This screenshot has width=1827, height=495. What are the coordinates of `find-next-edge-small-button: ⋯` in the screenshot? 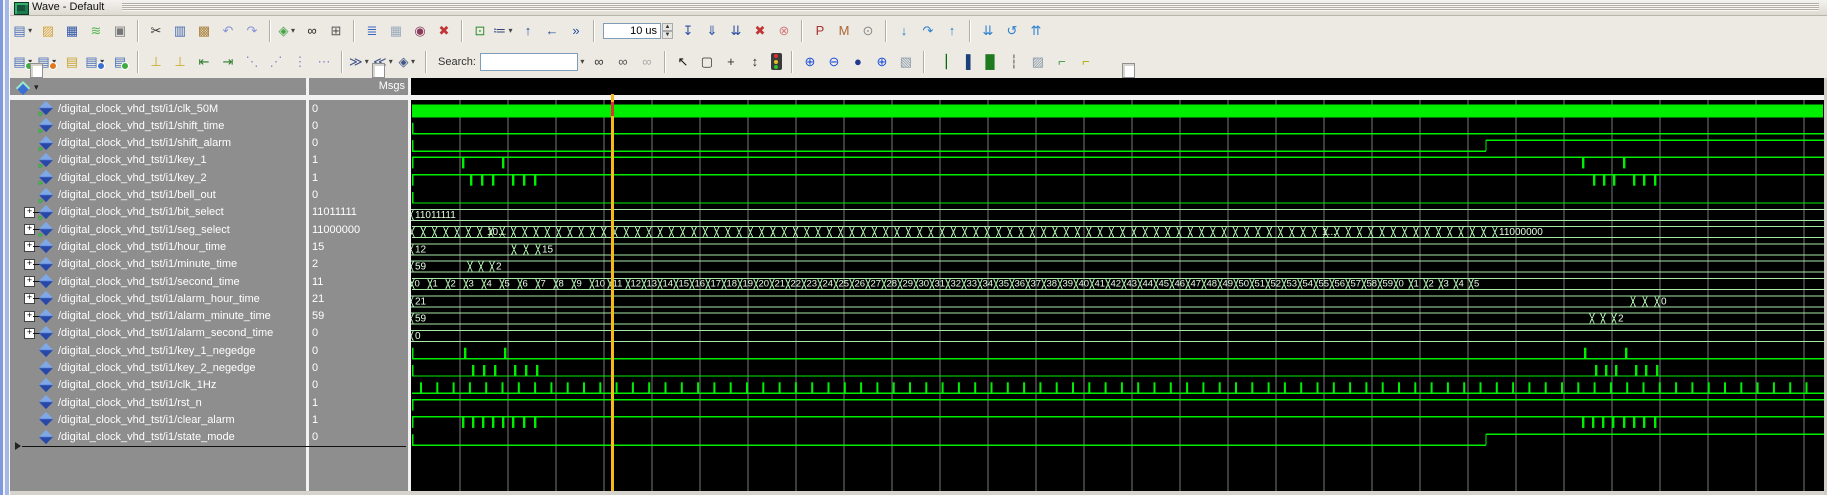 It's located at (324, 62).